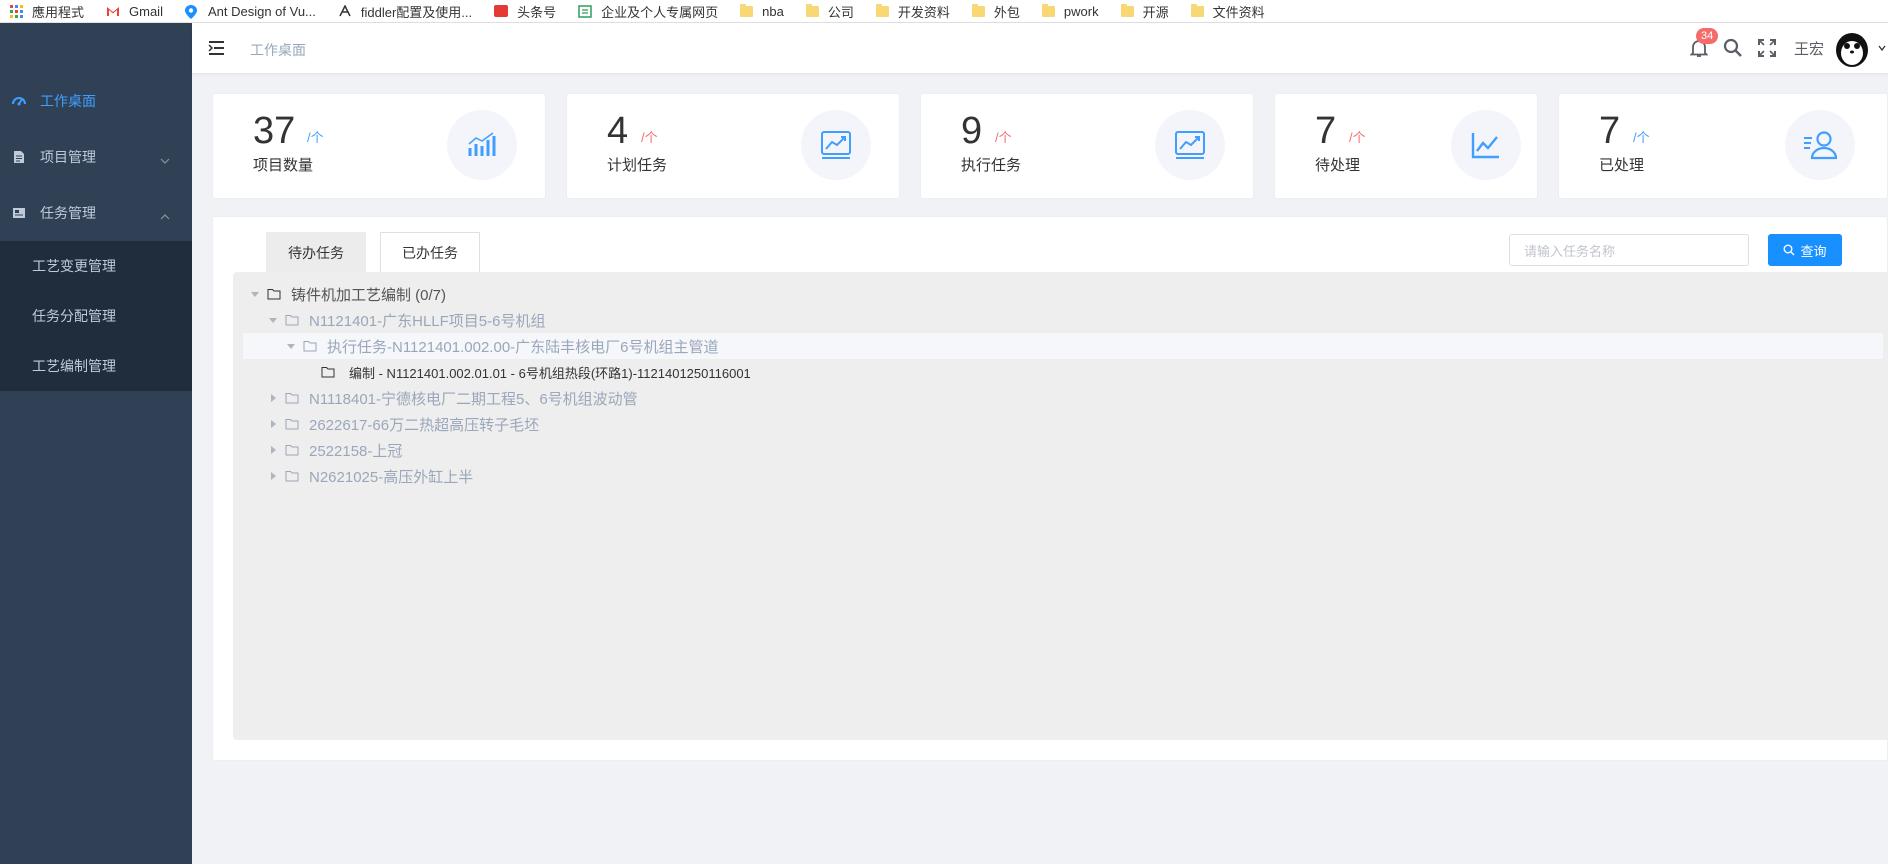  Describe the element at coordinates (1087, 146) in the screenshot. I see `stat-card-executing-tasks: 9 /个 执行任务` at that location.